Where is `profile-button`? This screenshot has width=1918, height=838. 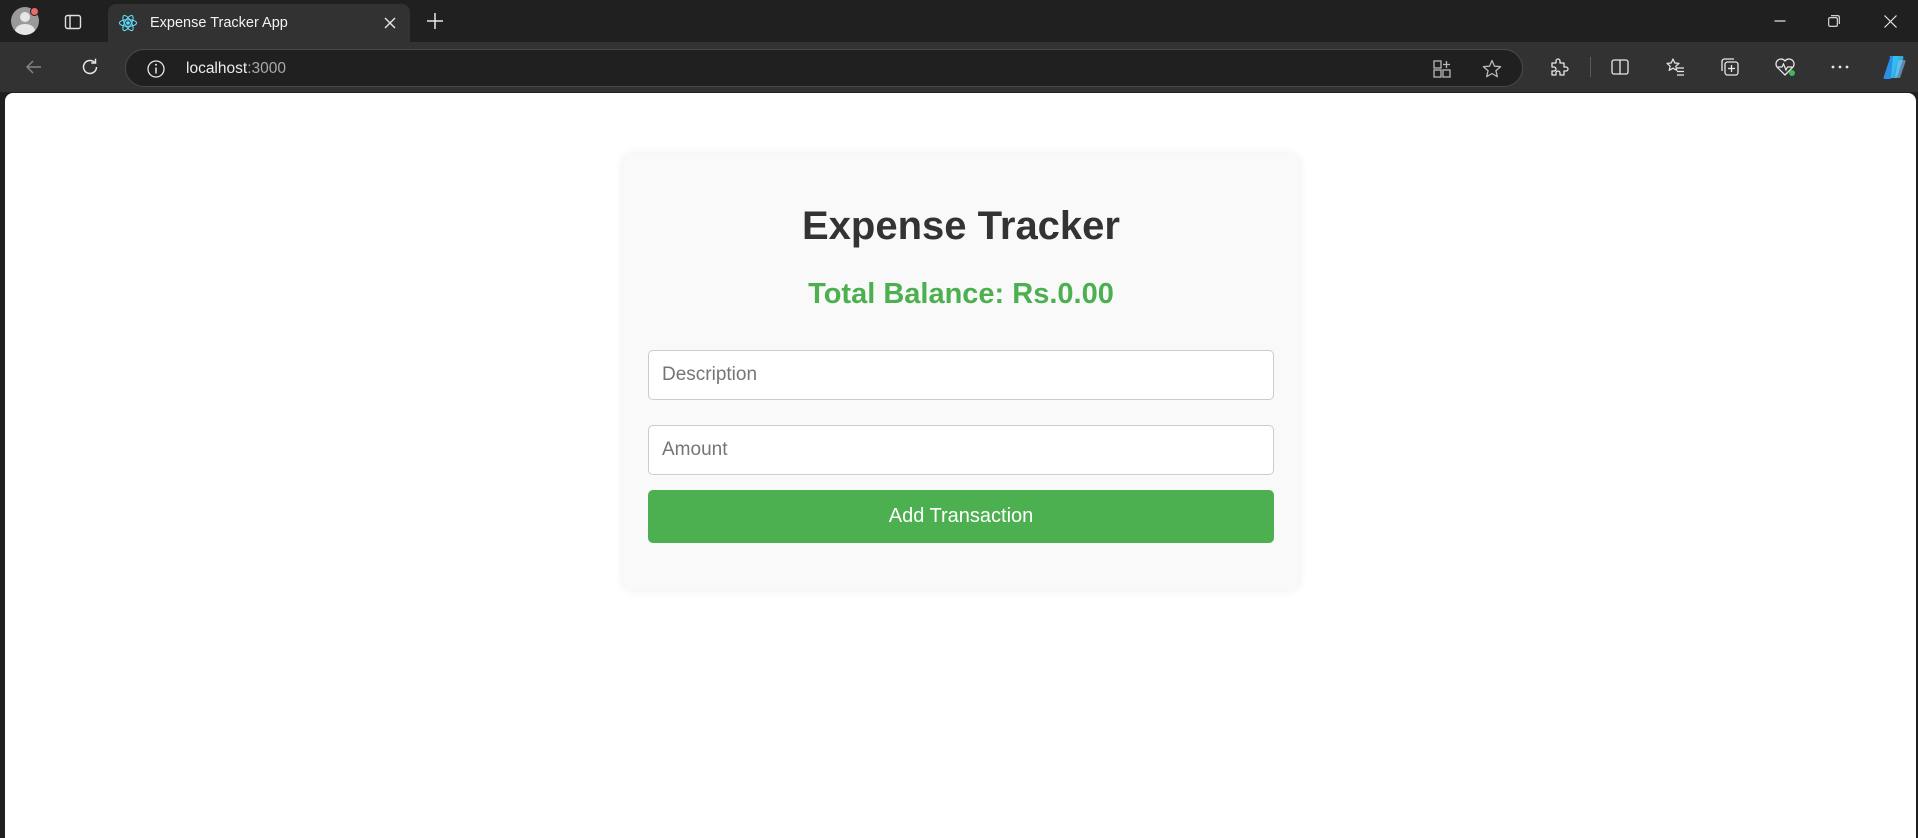
profile-button is located at coordinates (25, 21).